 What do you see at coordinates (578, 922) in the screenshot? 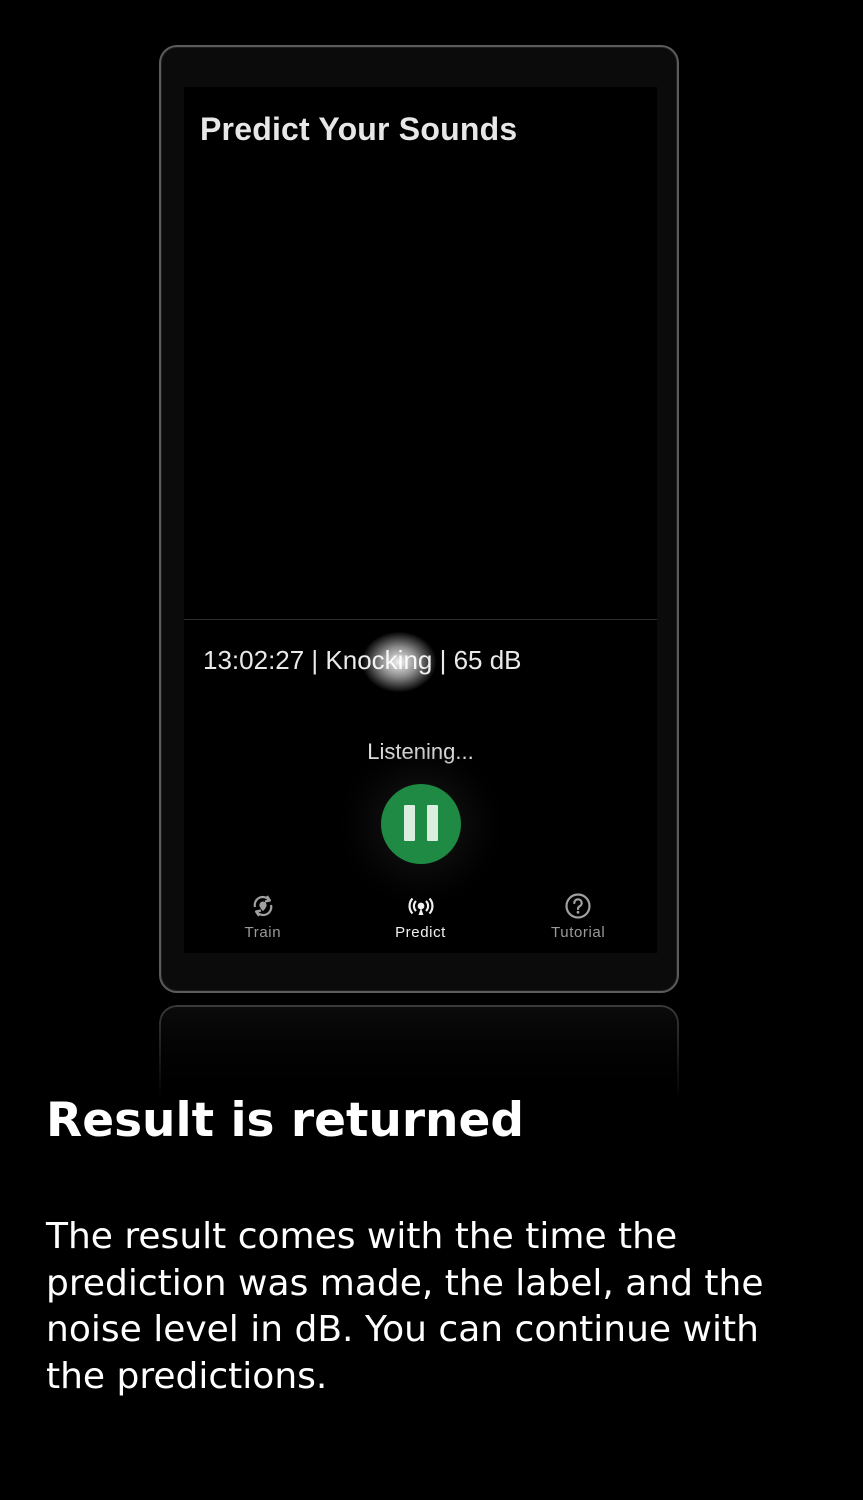
I see `nav-item-tutorial: Tutorial` at bounding box center [578, 922].